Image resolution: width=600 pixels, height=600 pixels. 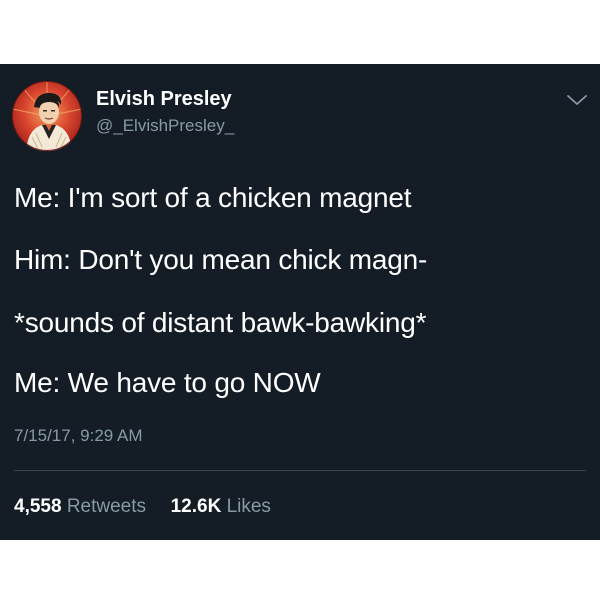 I want to click on retweets-count: 4,558, so click(x=38, y=506).